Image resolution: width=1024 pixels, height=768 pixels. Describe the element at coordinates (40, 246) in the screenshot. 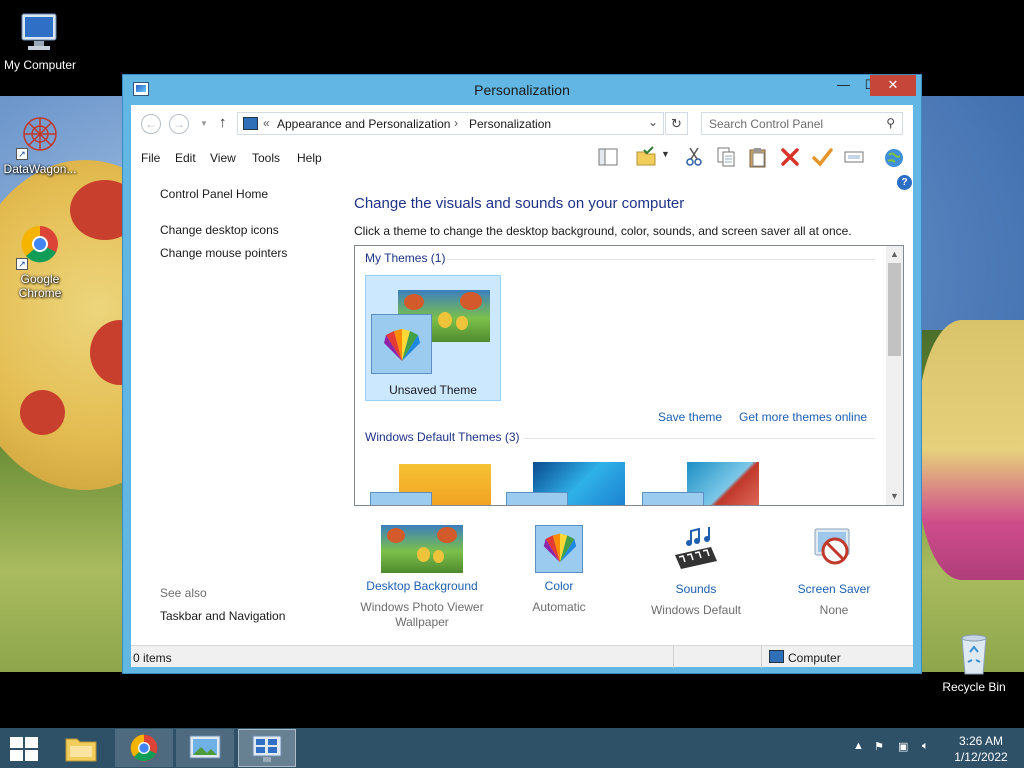

I see `chrome-icon: ↗` at that location.